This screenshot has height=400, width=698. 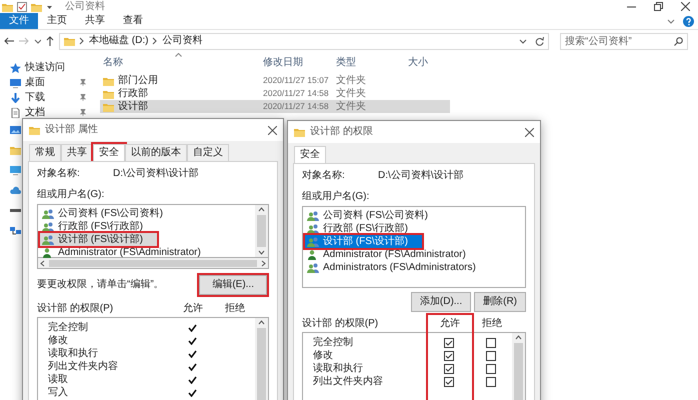 I want to click on nav-item: 快速访问, so click(x=47, y=67).